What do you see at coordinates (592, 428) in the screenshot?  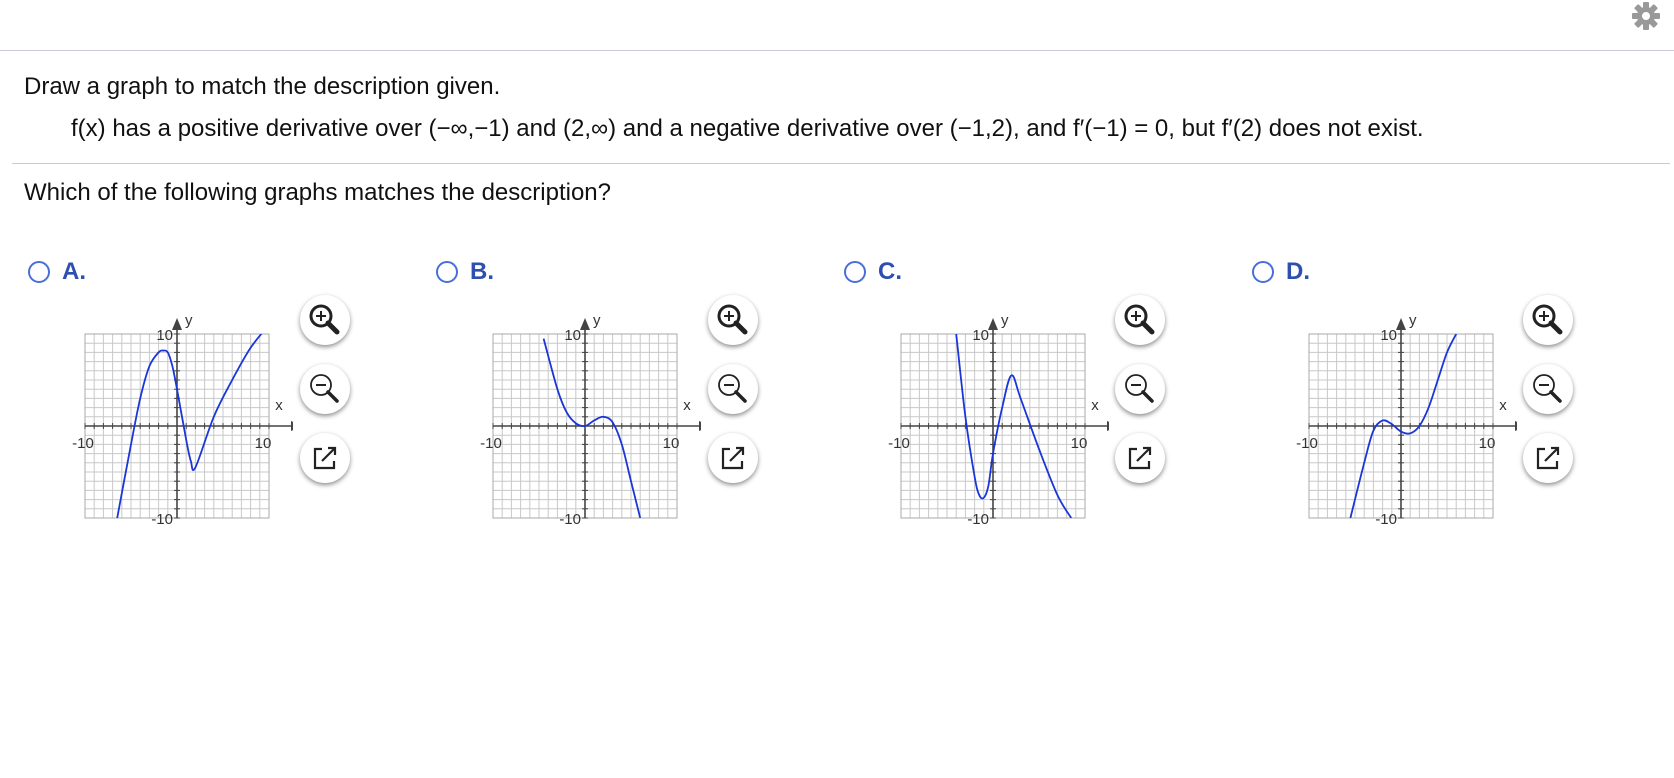 I see `series-line` at bounding box center [592, 428].